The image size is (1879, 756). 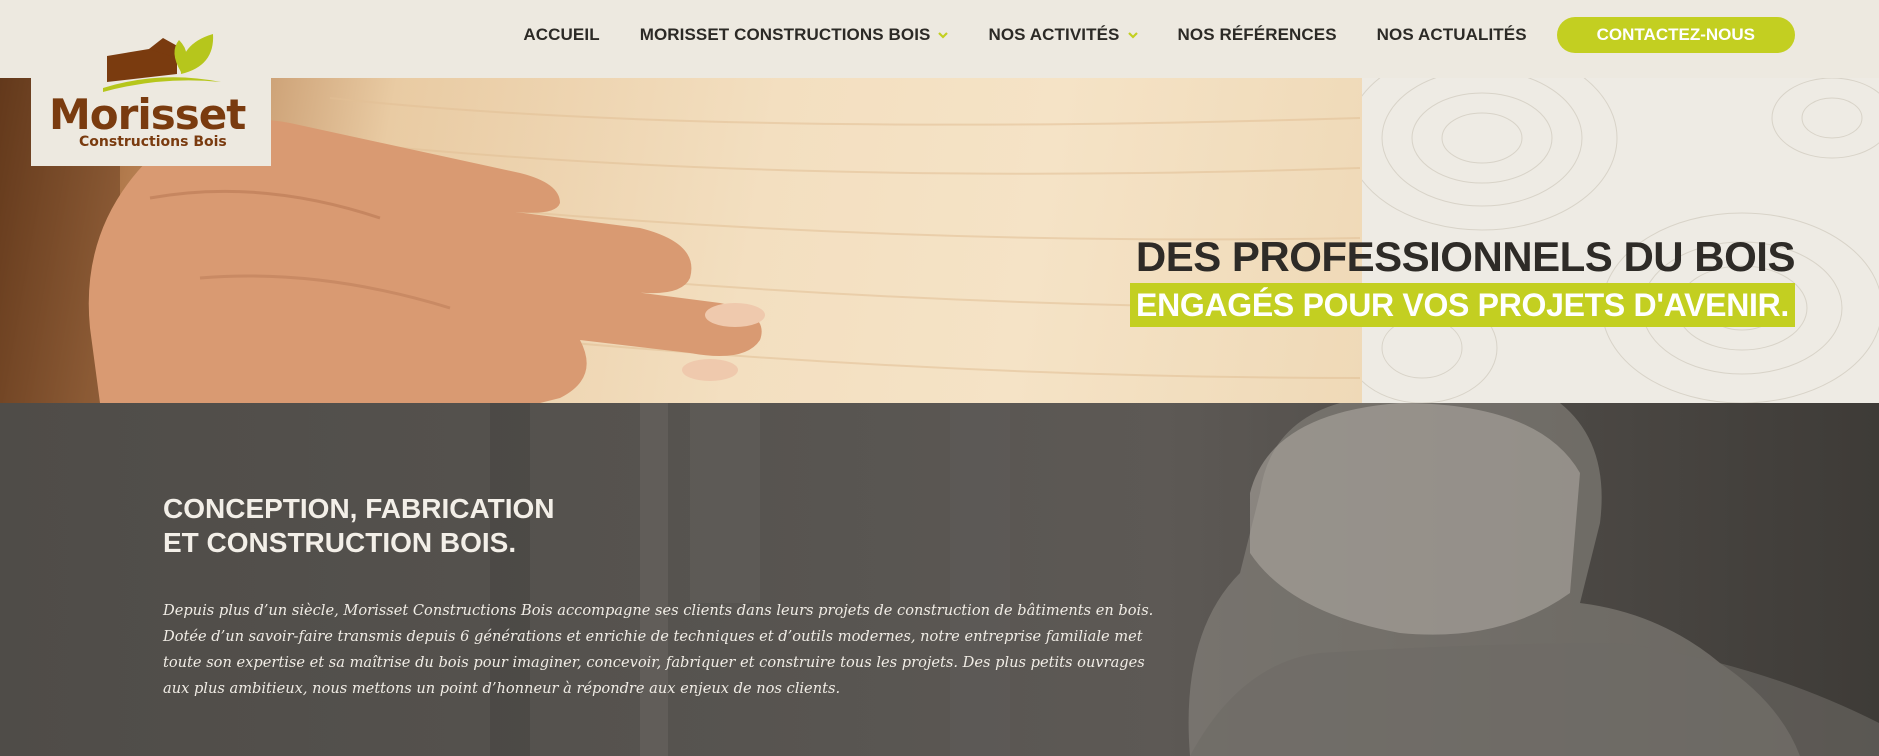 I want to click on nav-item-nos-references: NOS RÉFÉRENCES, so click(x=1257, y=35).